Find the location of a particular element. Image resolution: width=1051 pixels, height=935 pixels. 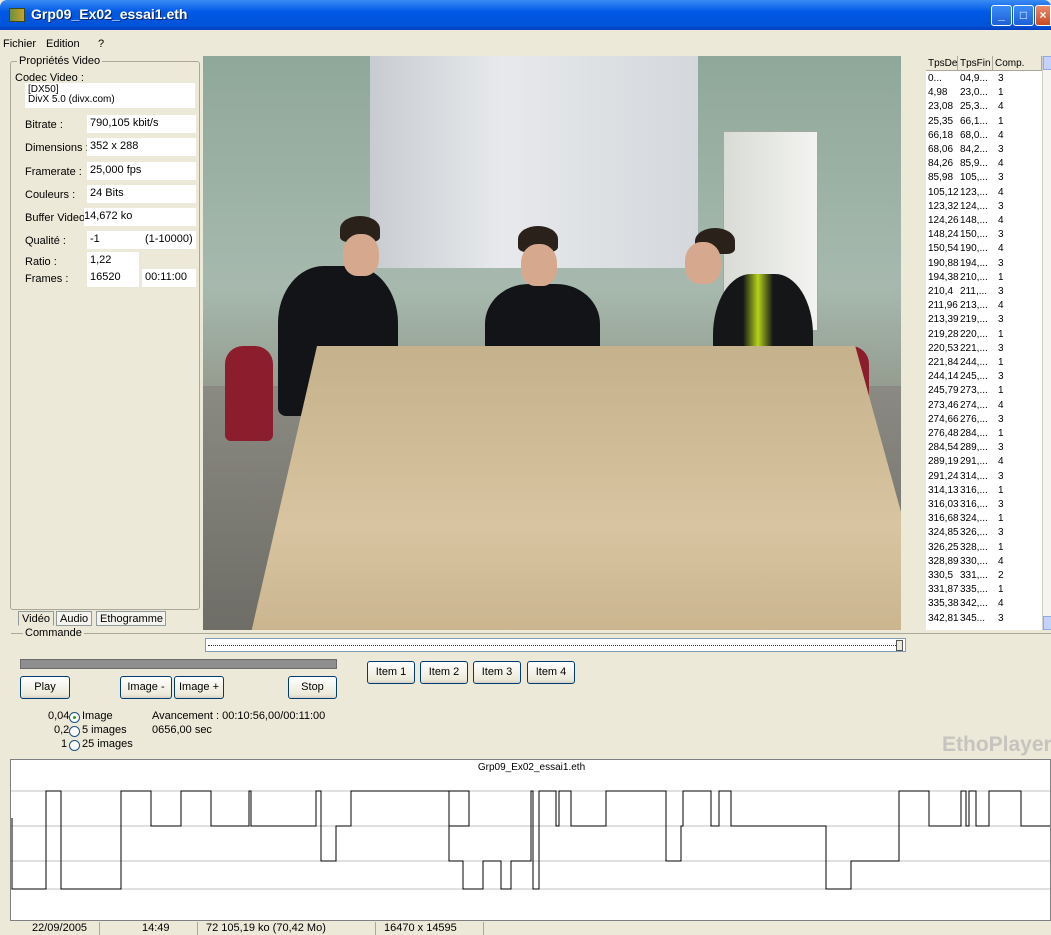

list-item: 211,96 213,... 4 is located at coordinates (984, 305).